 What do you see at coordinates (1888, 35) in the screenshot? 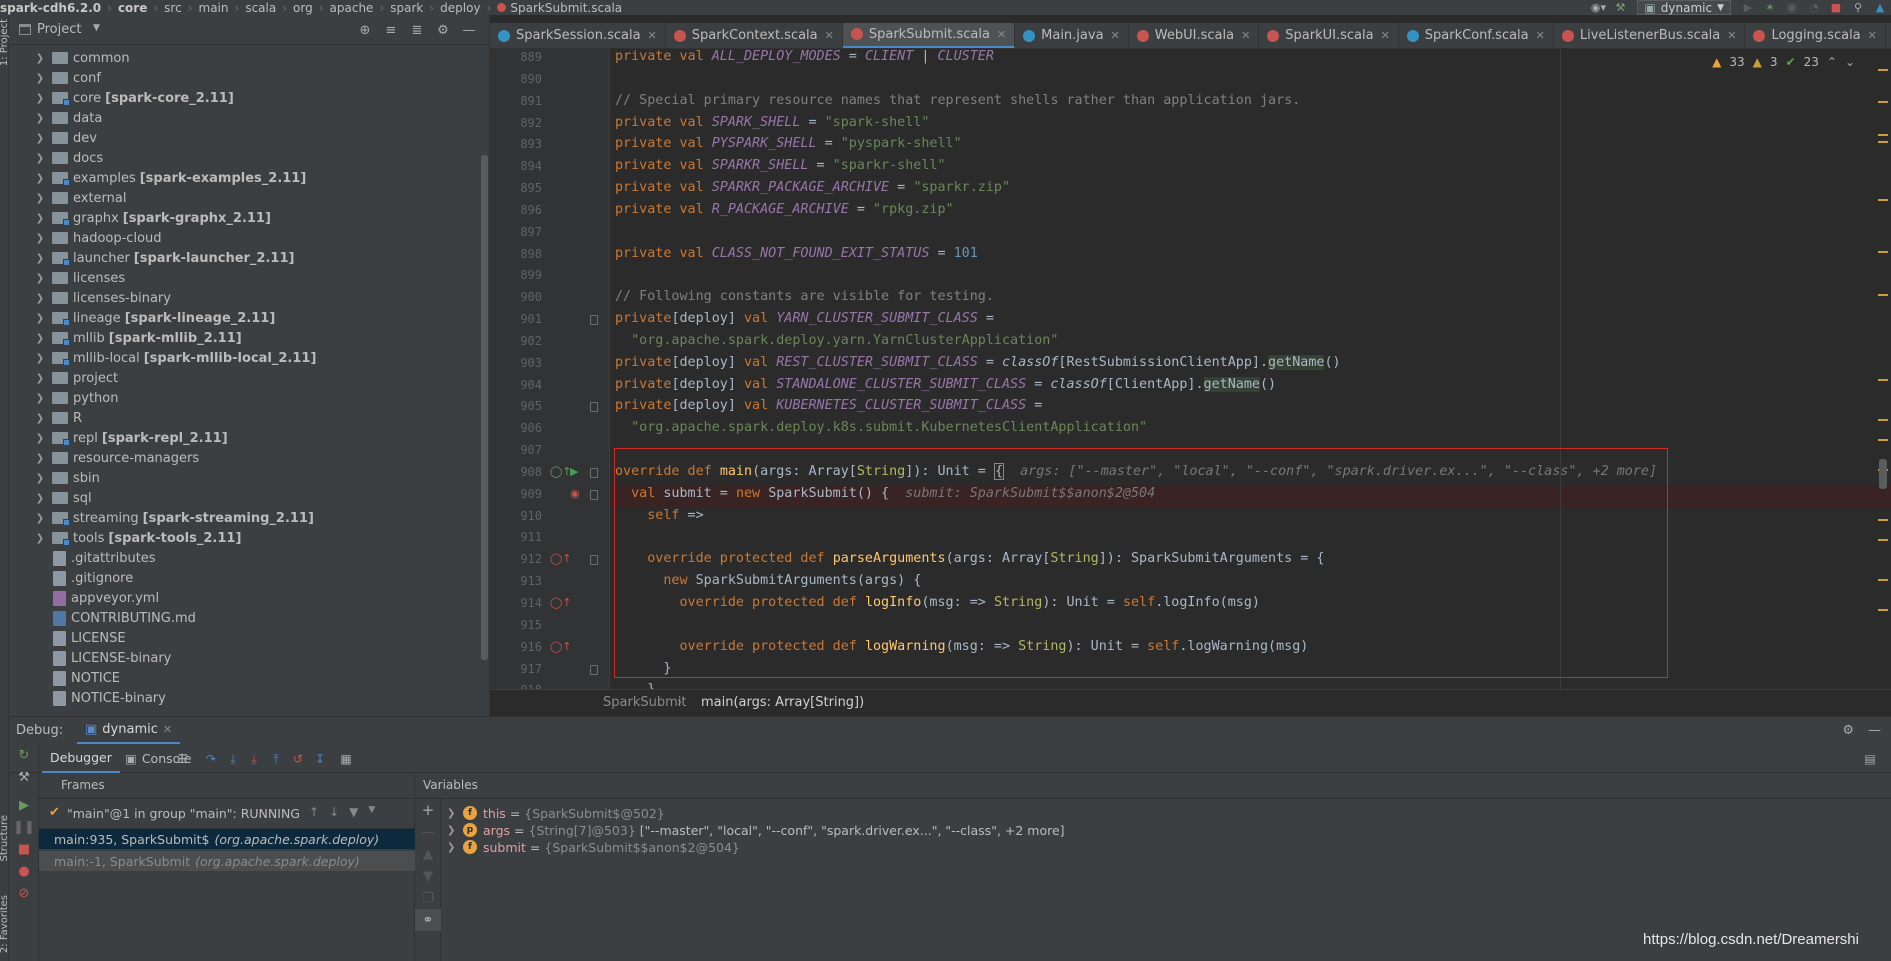
I see `editor-tab: SparkSQLC` at bounding box center [1888, 35].